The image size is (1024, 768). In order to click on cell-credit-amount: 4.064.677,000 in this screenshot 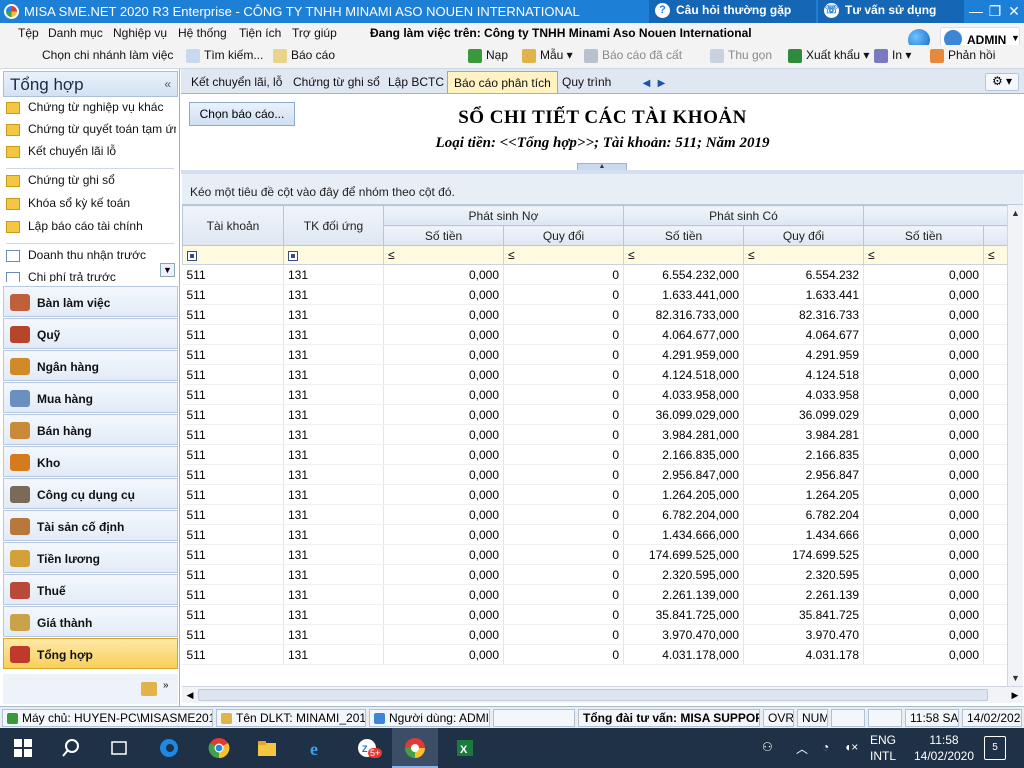, I will do `click(683, 334)`.